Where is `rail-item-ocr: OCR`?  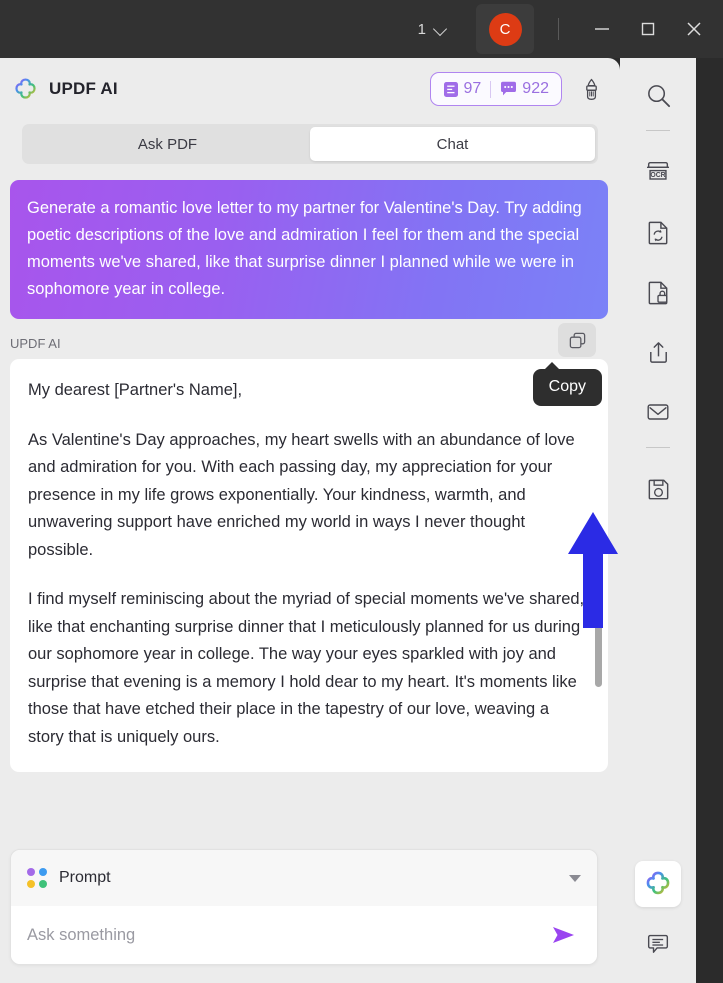
rail-item-ocr: OCR is located at coordinates (658, 172).